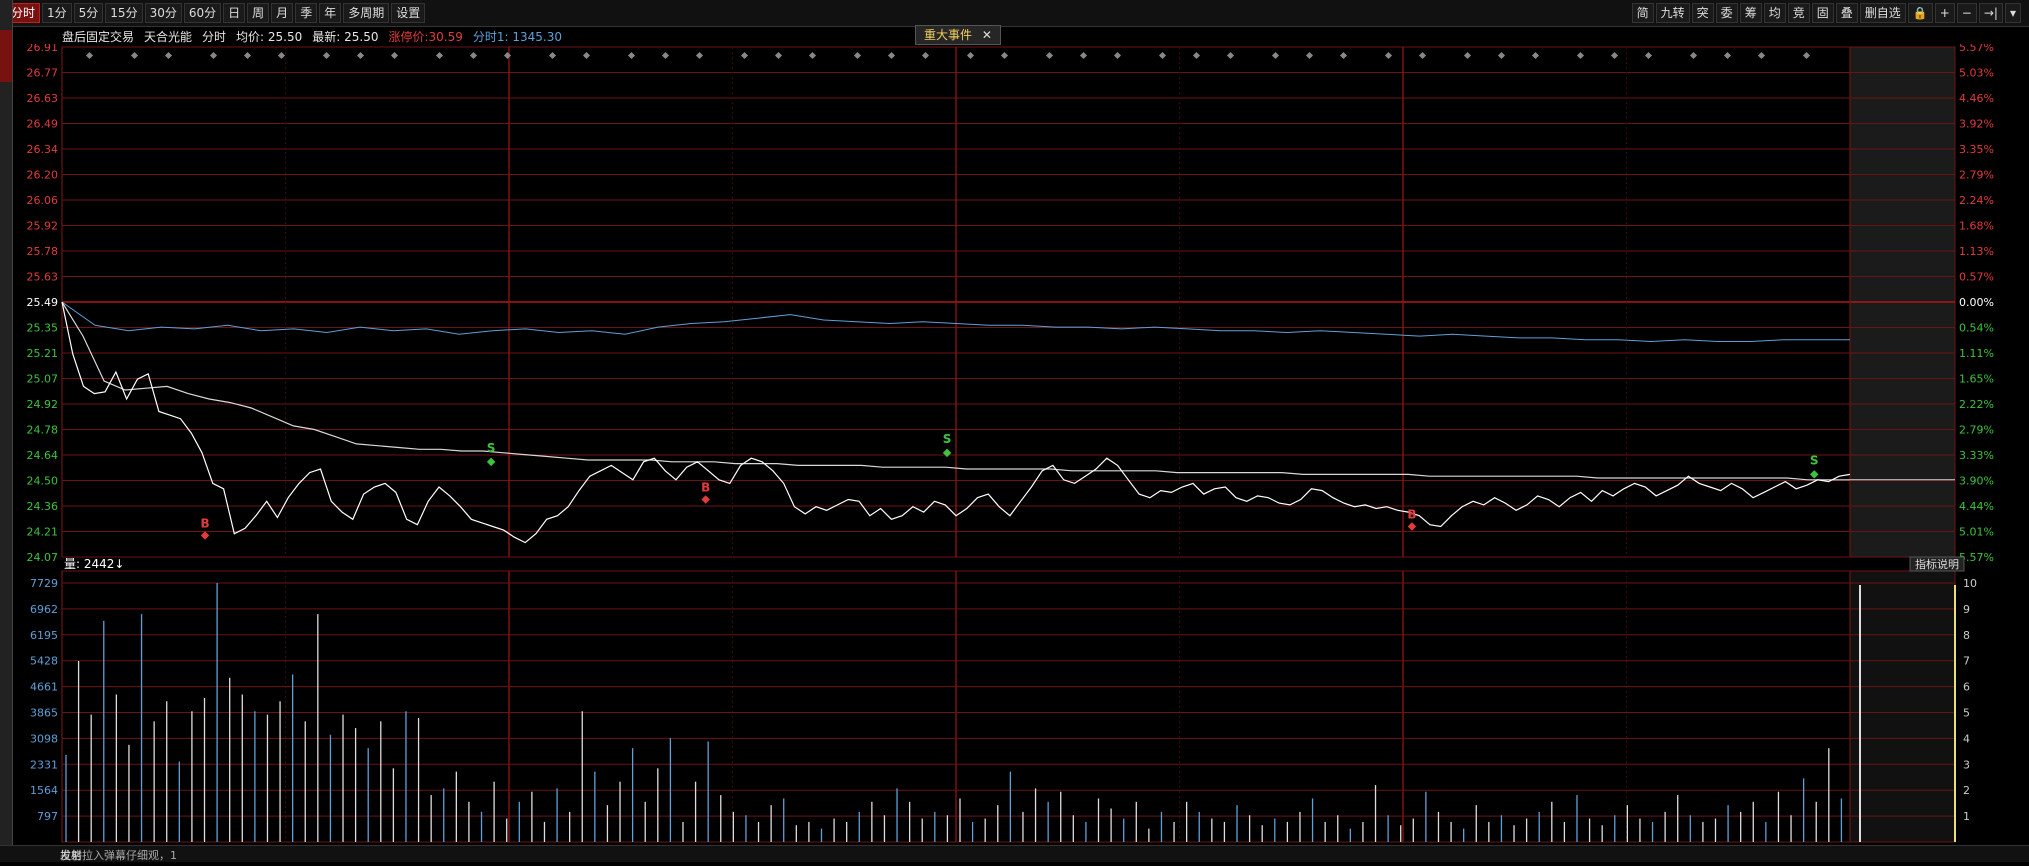 The width and height of the screenshot is (2029, 866). Describe the element at coordinates (1642, 13) in the screenshot. I see `tool-0: 简` at that location.